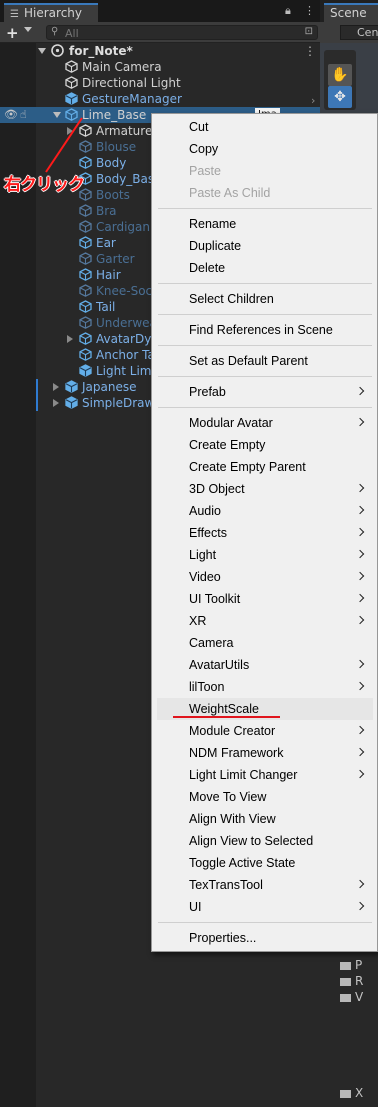 The height and width of the screenshot is (1107, 378). I want to click on menu-item-copy: Copy, so click(265, 149).